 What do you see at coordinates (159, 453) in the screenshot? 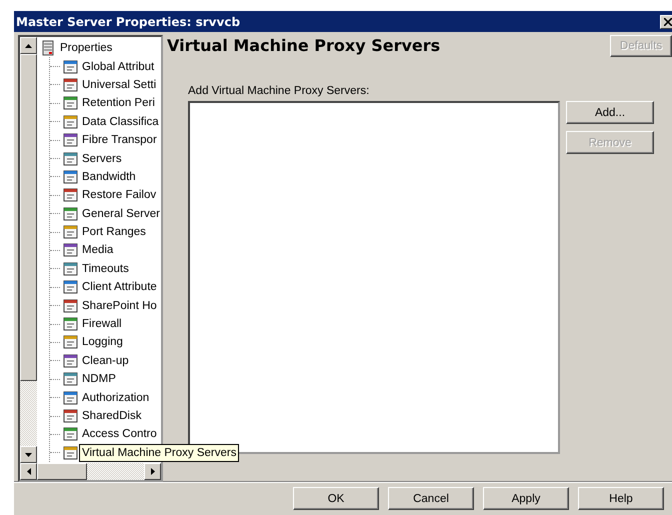
I see `tooltip: Virtual Machine Proxy Servers` at bounding box center [159, 453].